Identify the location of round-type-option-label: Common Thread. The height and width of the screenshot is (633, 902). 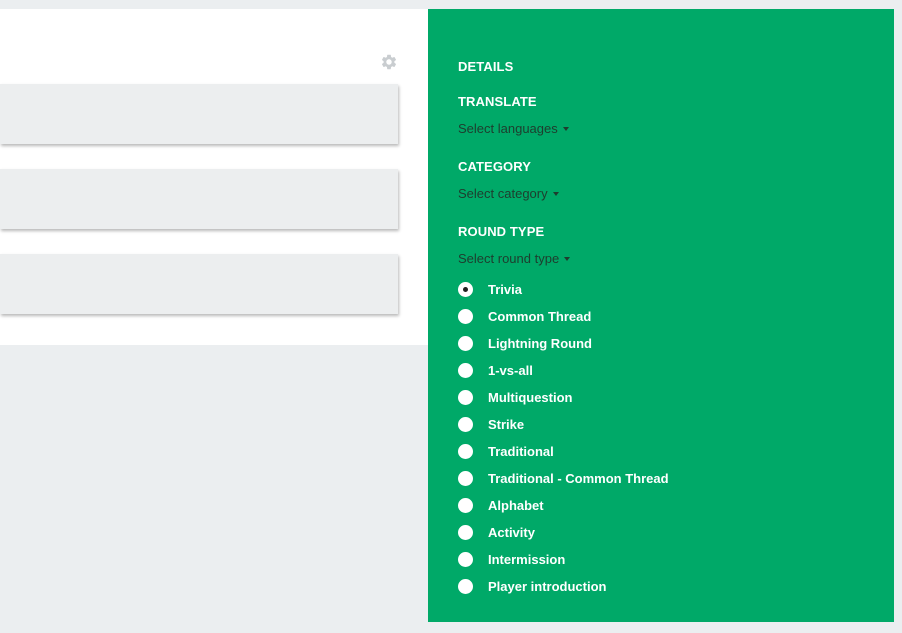
(540, 316).